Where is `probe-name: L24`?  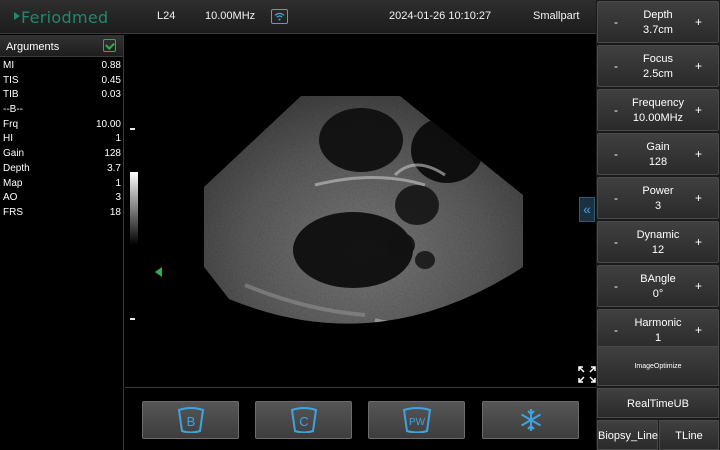
probe-name: L24 is located at coordinates (166, 16).